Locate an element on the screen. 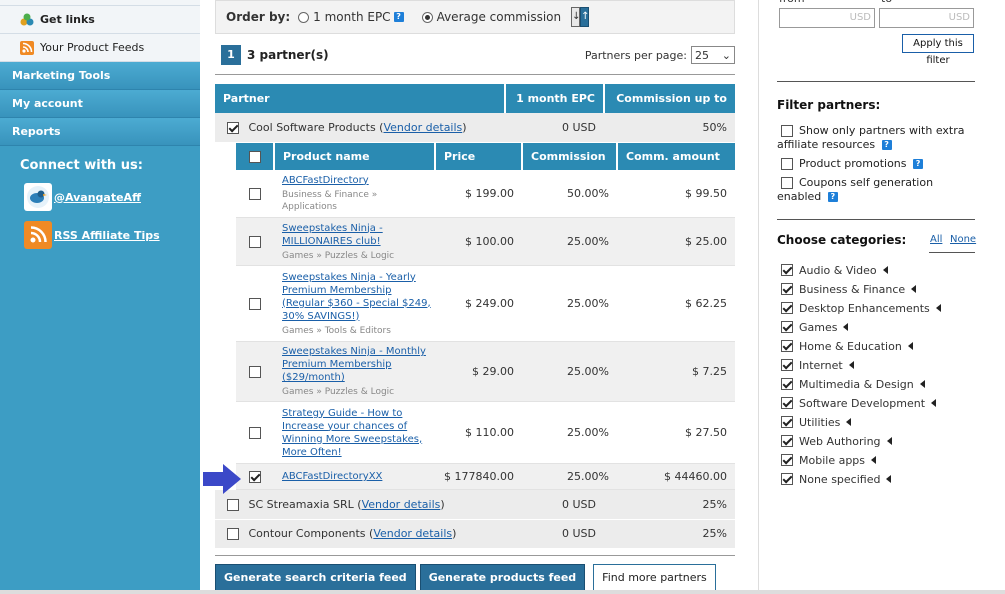 The image size is (1005, 594). sidebar-item-get-links: Get links is located at coordinates (100, 20).